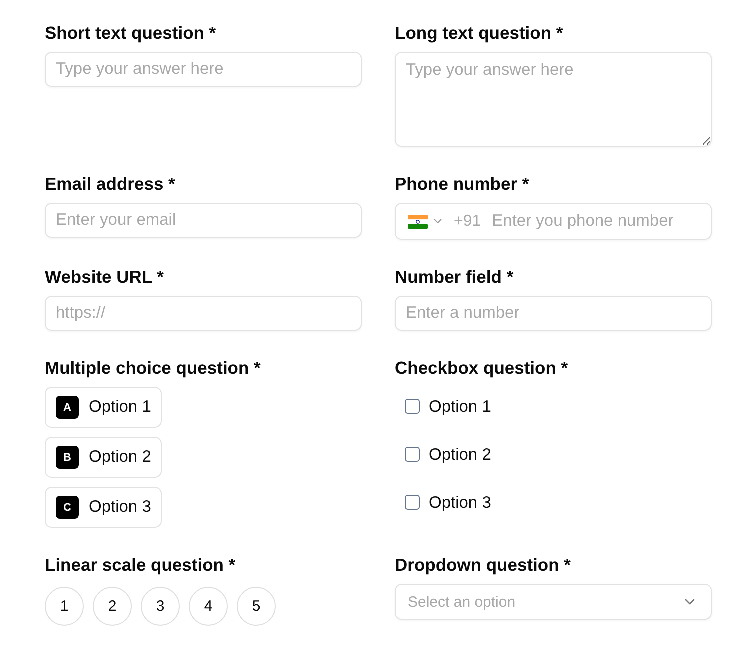 Image resolution: width=751 pixels, height=653 pixels. I want to click on question-label: Long text question *, so click(479, 33).